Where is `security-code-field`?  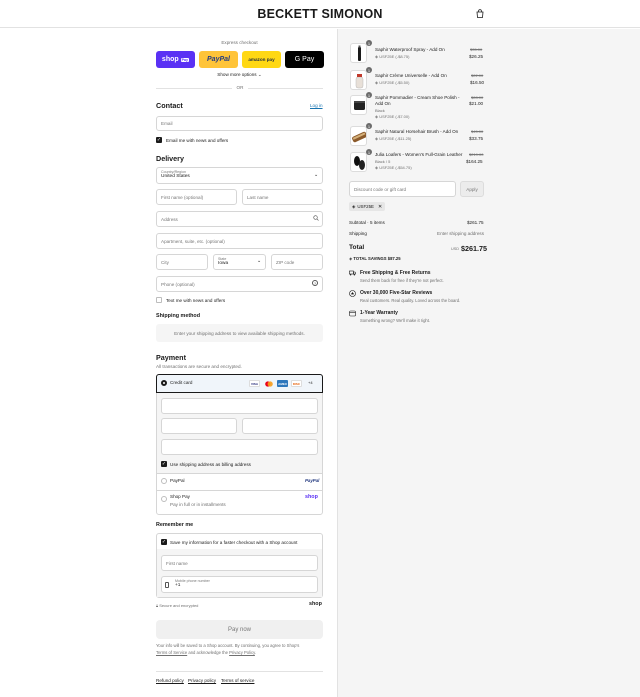 security-code-field is located at coordinates (280, 426).